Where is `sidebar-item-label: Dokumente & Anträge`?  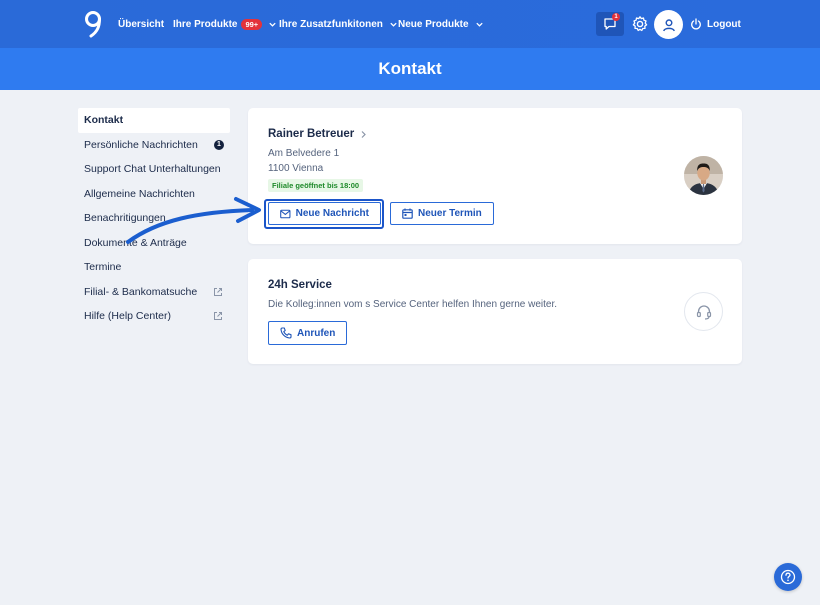 sidebar-item-label: Dokumente & Anträge is located at coordinates (135, 242).